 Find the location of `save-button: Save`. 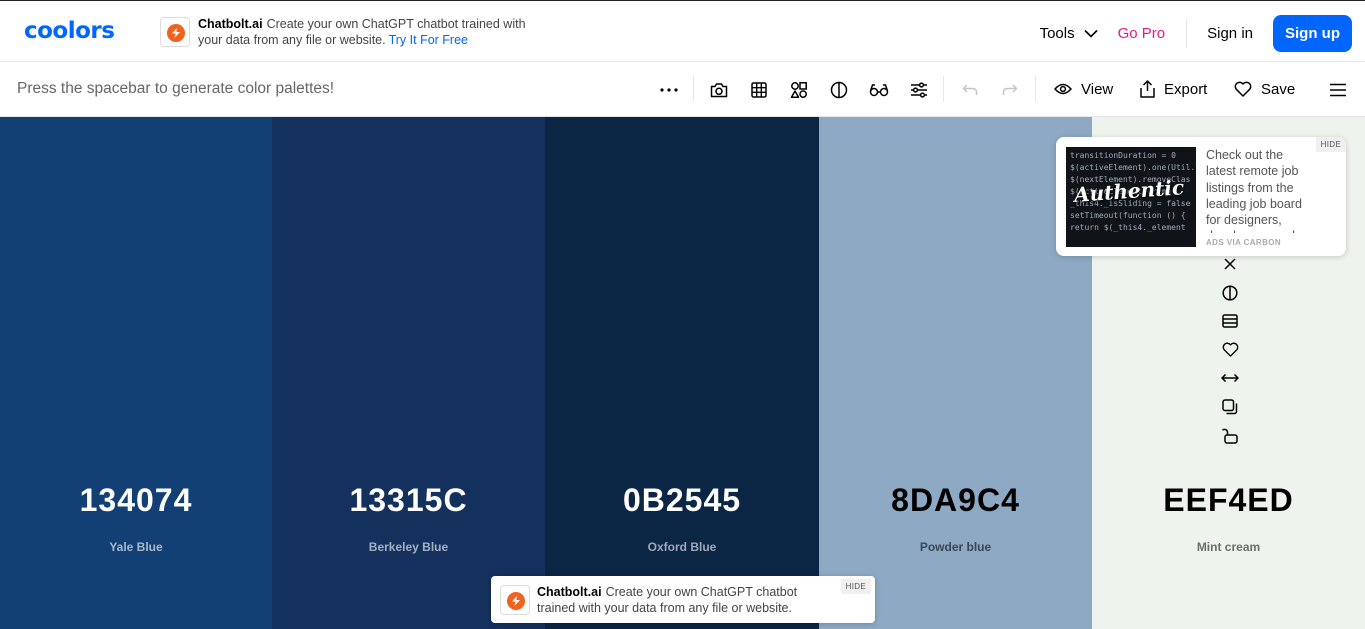

save-button: Save is located at coordinates (1264, 89).